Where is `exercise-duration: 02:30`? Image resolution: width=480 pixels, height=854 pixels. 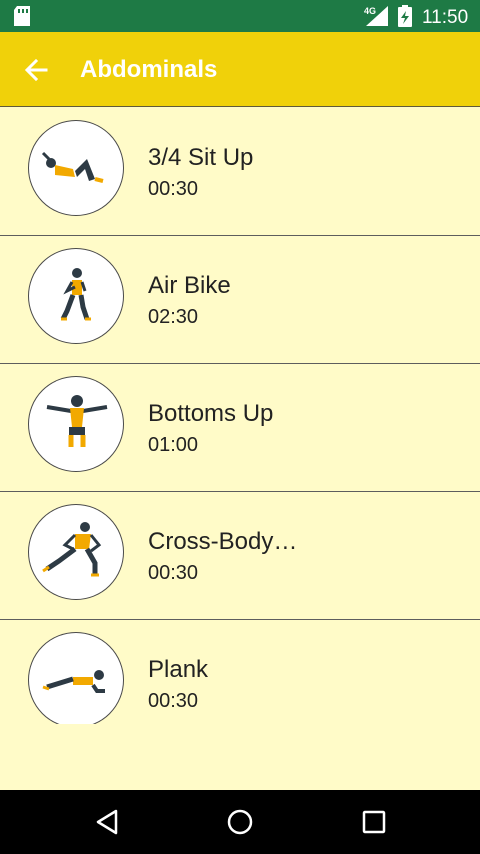 exercise-duration: 02:30 is located at coordinates (173, 317).